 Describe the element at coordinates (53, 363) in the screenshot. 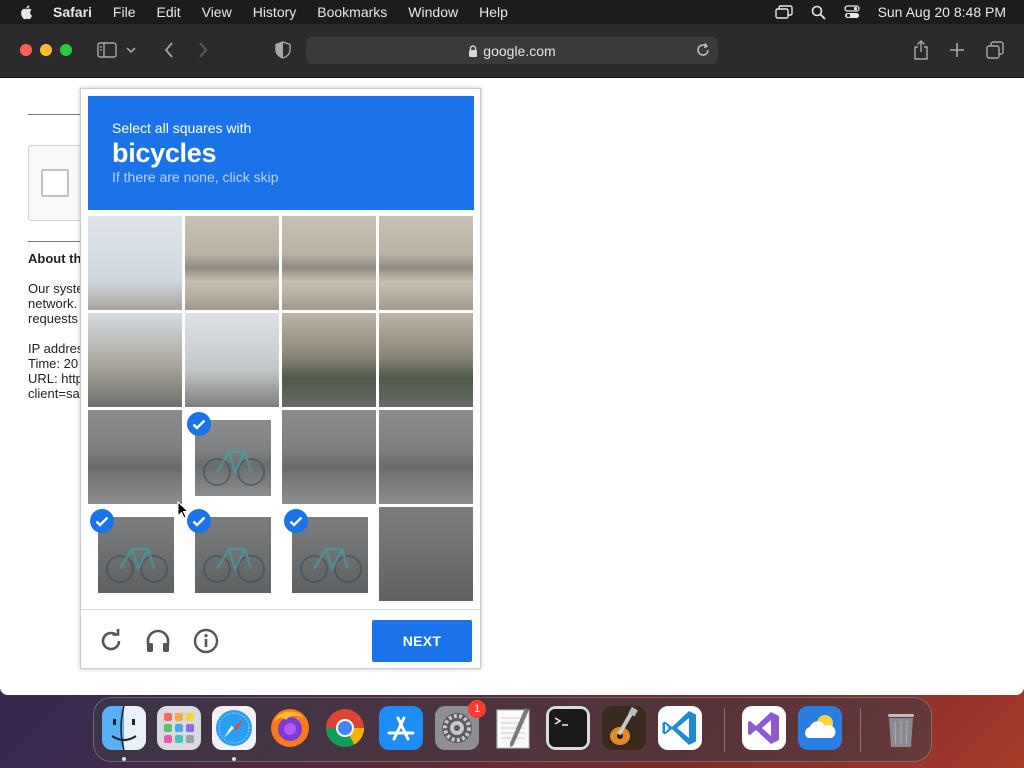

I see `paragraph-line: Time: 20` at that location.